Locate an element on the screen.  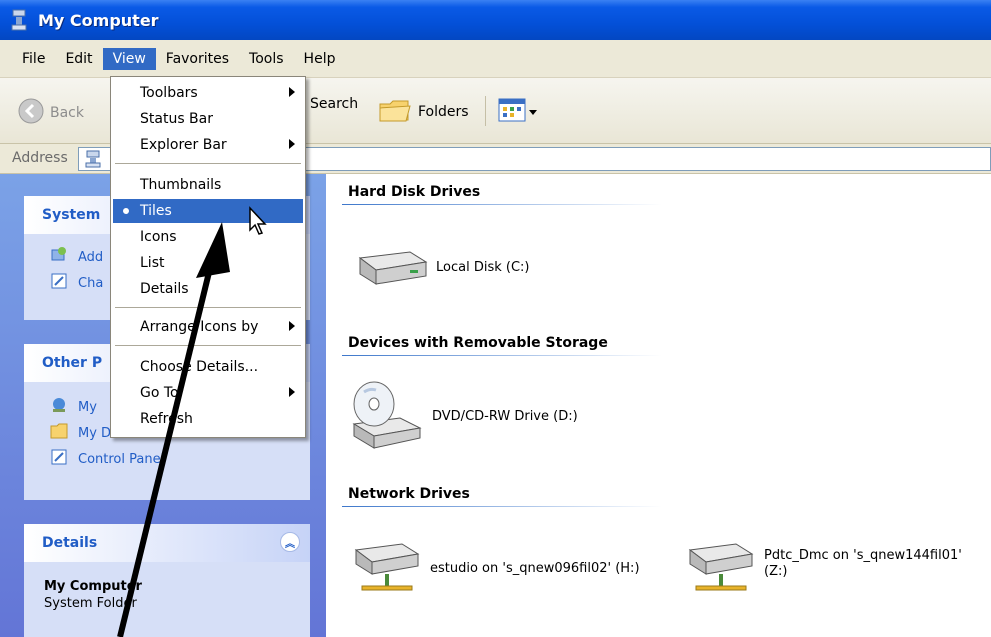
drive-label: Pdtc_Dmc on 's_qnew144fil01' (Z:) is located at coordinates (863, 564).